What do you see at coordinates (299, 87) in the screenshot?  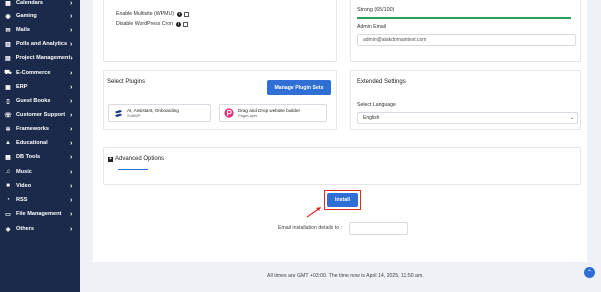 I see `manage-plugin-sets-button: Manage Plugin Sets` at bounding box center [299, 87].